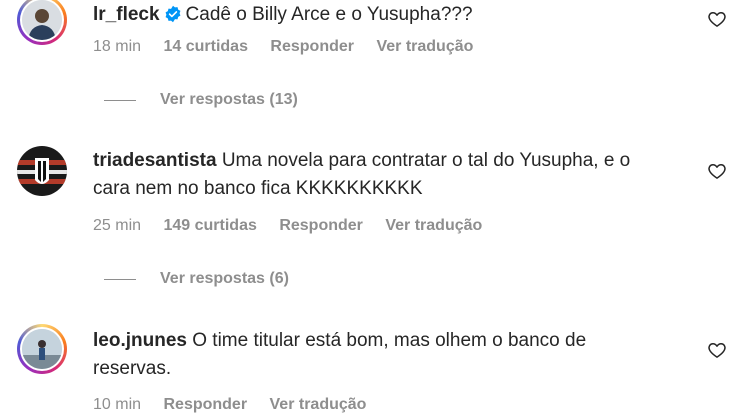  What do you see at coordinates (329, 14) in the screenshot?
I see `comment-body: Cadê o Billy Arce e o Yusupha???` at bounding box center [329, 14].